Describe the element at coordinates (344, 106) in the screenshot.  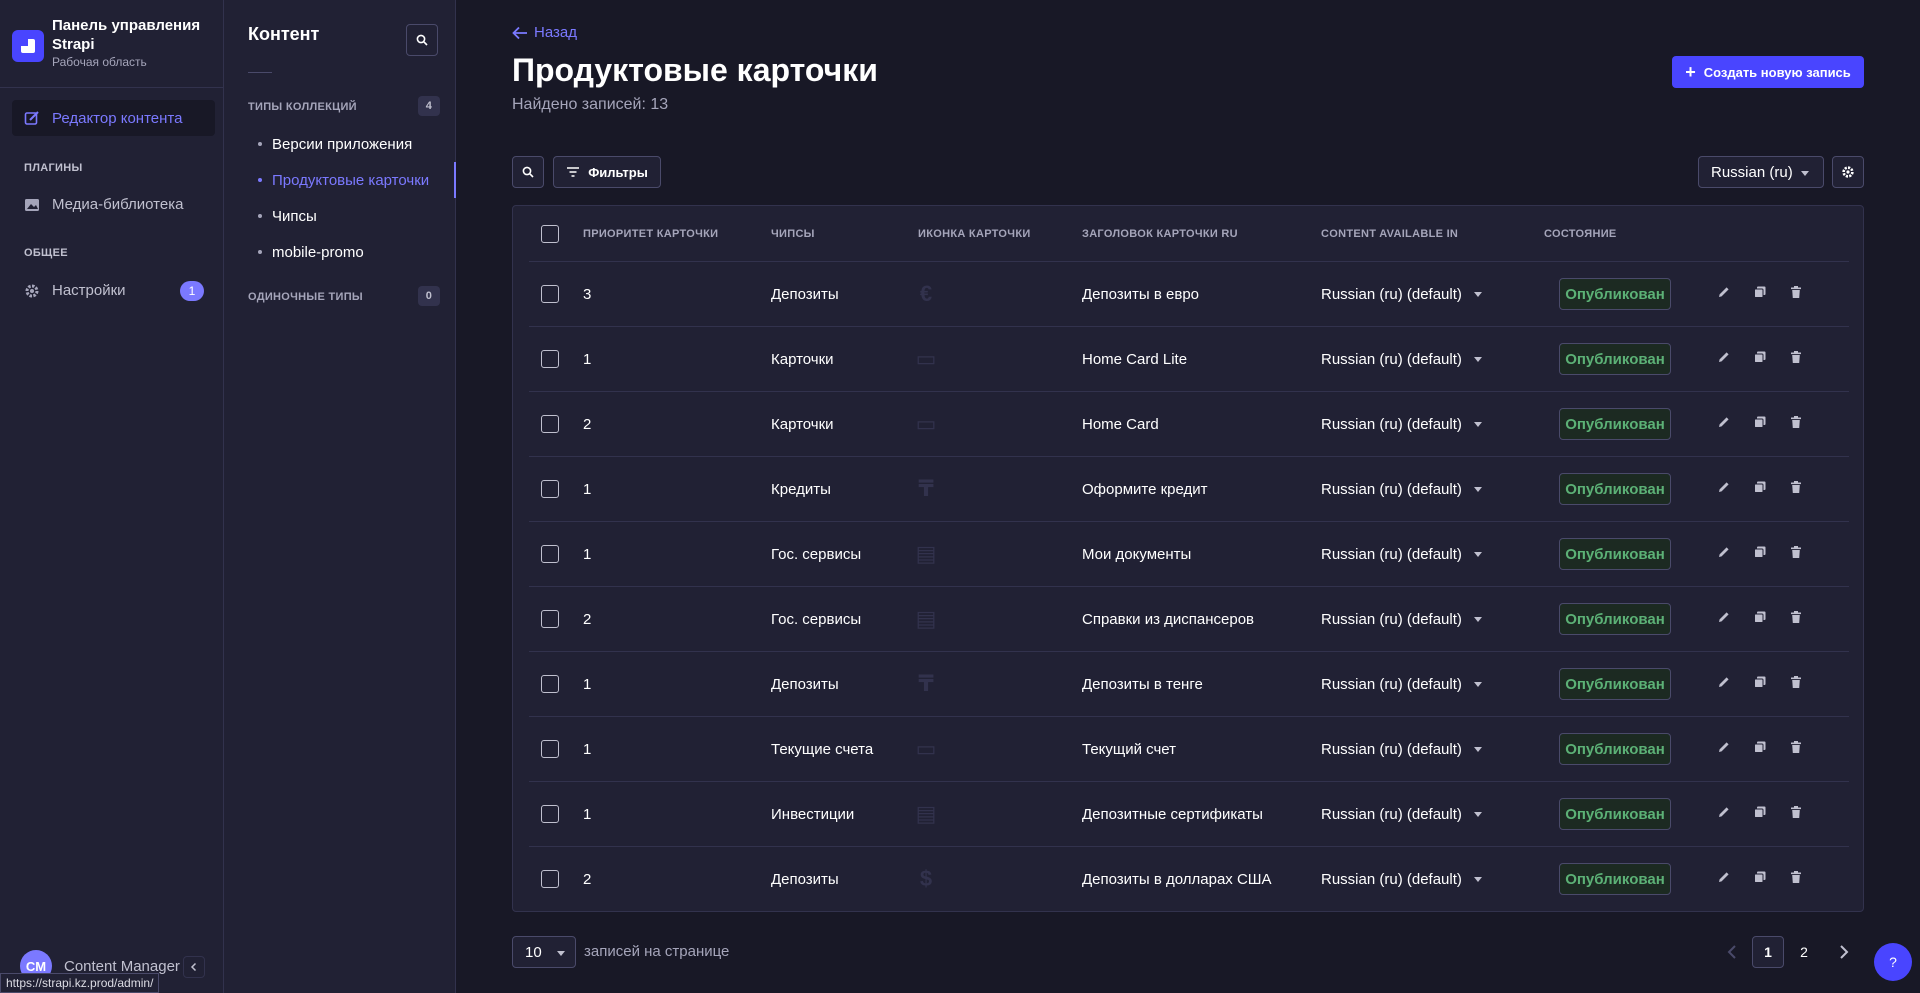
I see `collection-types-section: ТИПЫ КОЛЛЕКЦИЙ 4` at that location.